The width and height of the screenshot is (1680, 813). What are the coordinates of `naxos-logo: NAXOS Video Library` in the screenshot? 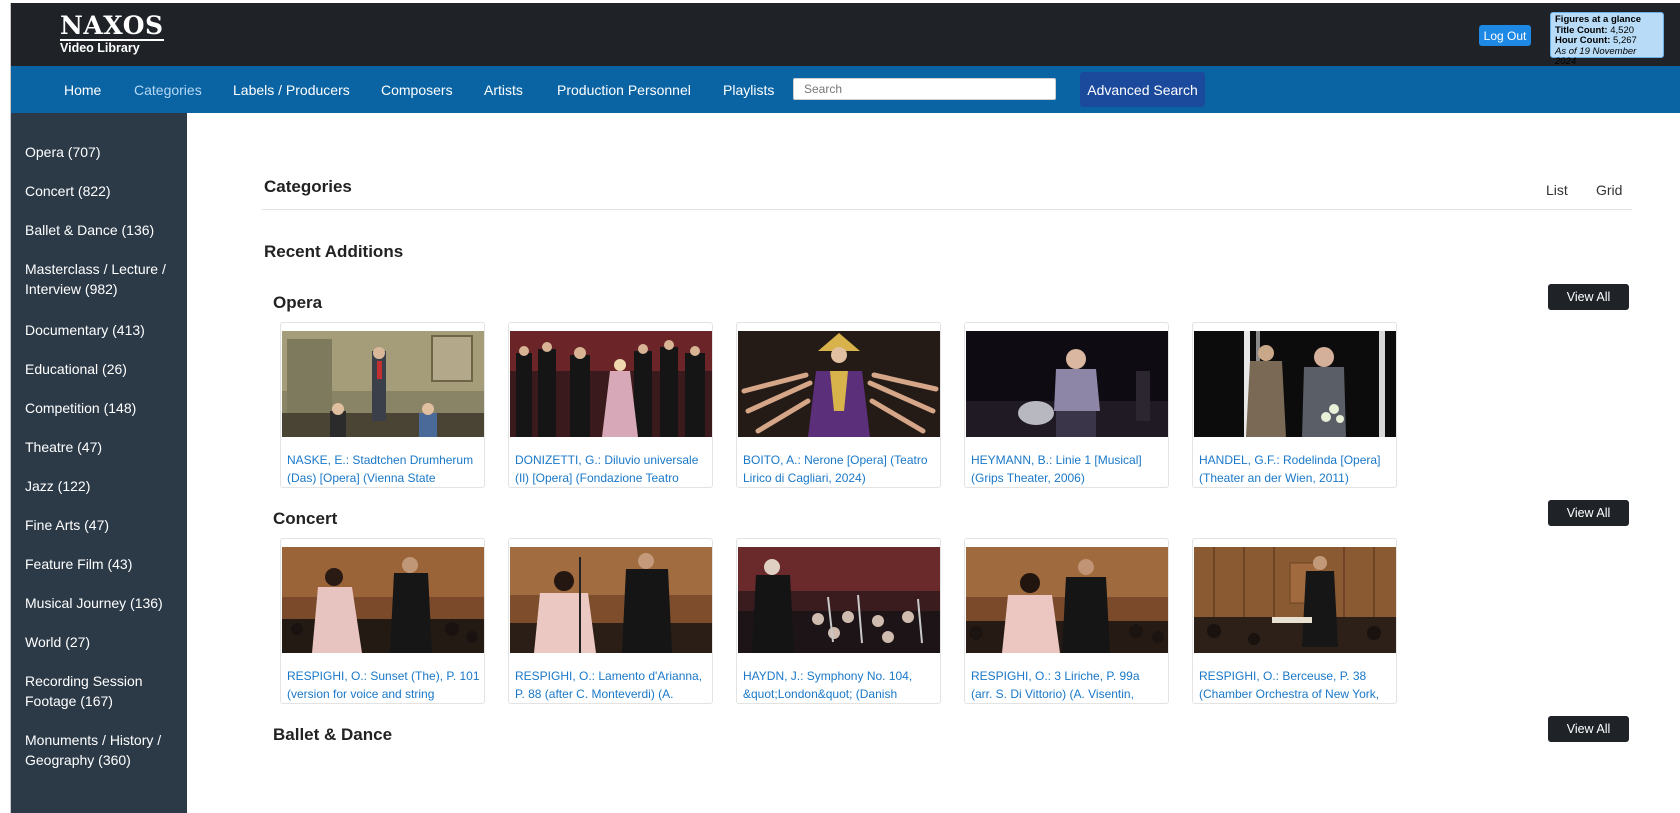 It's located at (112, 35).